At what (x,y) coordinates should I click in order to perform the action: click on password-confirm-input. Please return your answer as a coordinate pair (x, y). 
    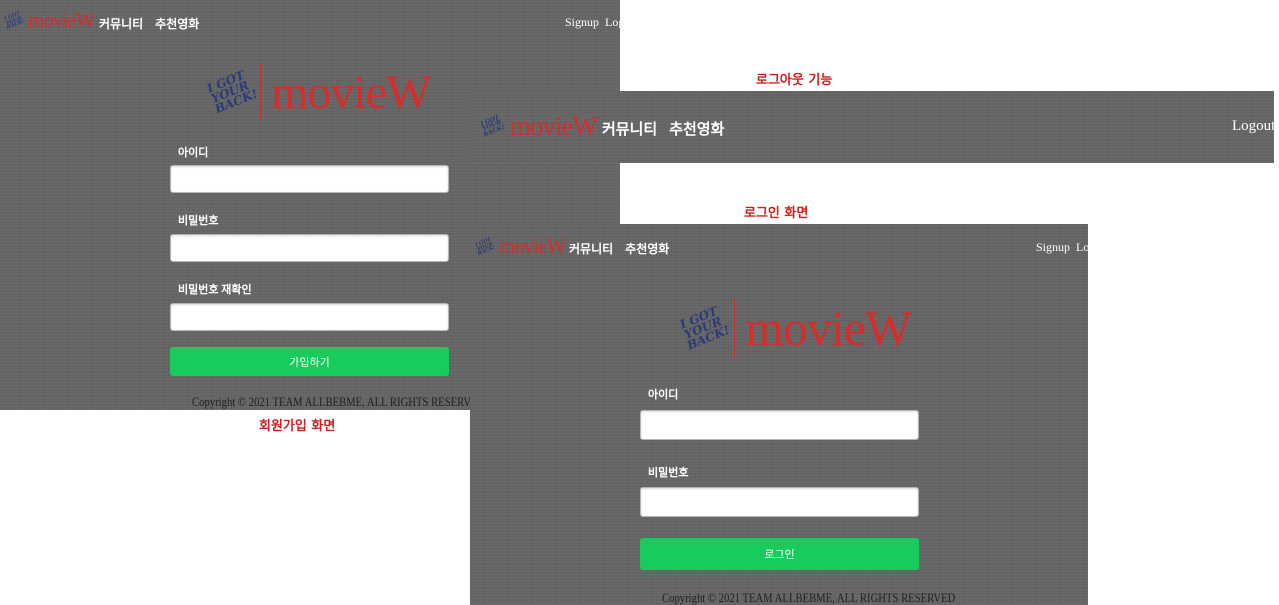
    Looking at the image, I should click on (309, 317).